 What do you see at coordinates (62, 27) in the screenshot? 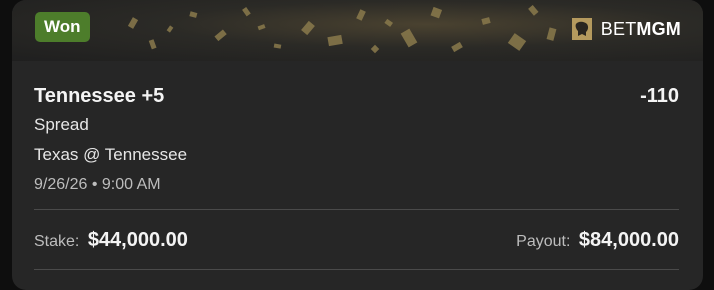
I see `won-status-badge: Won` at bounding box center [62, 27].